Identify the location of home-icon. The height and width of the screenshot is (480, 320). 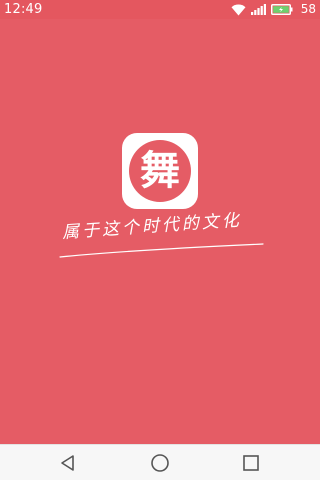
(160, 462).